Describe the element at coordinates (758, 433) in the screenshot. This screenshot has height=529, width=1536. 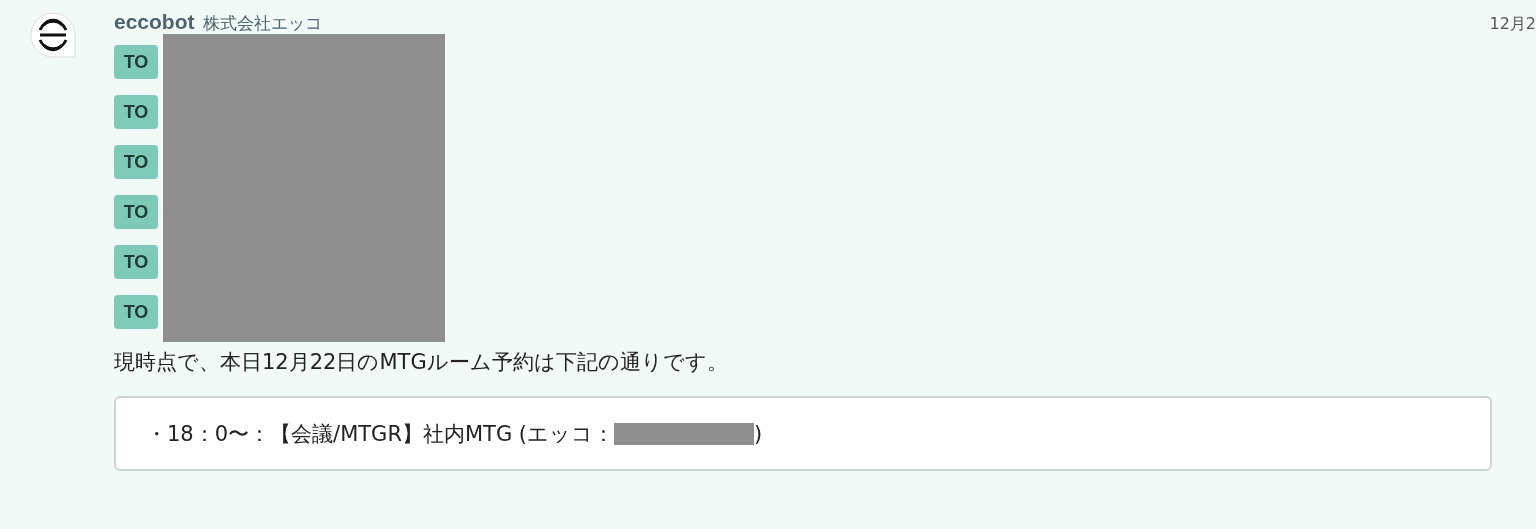
I see `quote-text: )` at that location.